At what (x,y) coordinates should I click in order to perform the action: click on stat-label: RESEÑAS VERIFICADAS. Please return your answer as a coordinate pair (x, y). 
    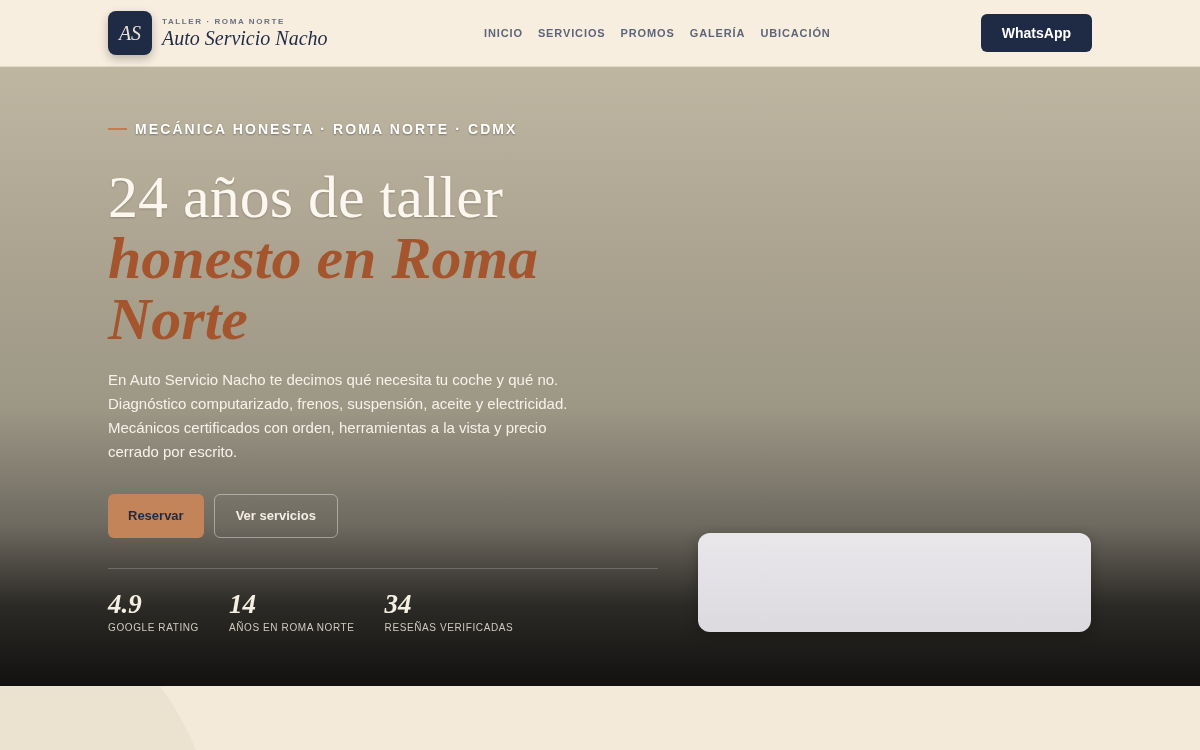
    Looking at the image, I should click on (449, 628).